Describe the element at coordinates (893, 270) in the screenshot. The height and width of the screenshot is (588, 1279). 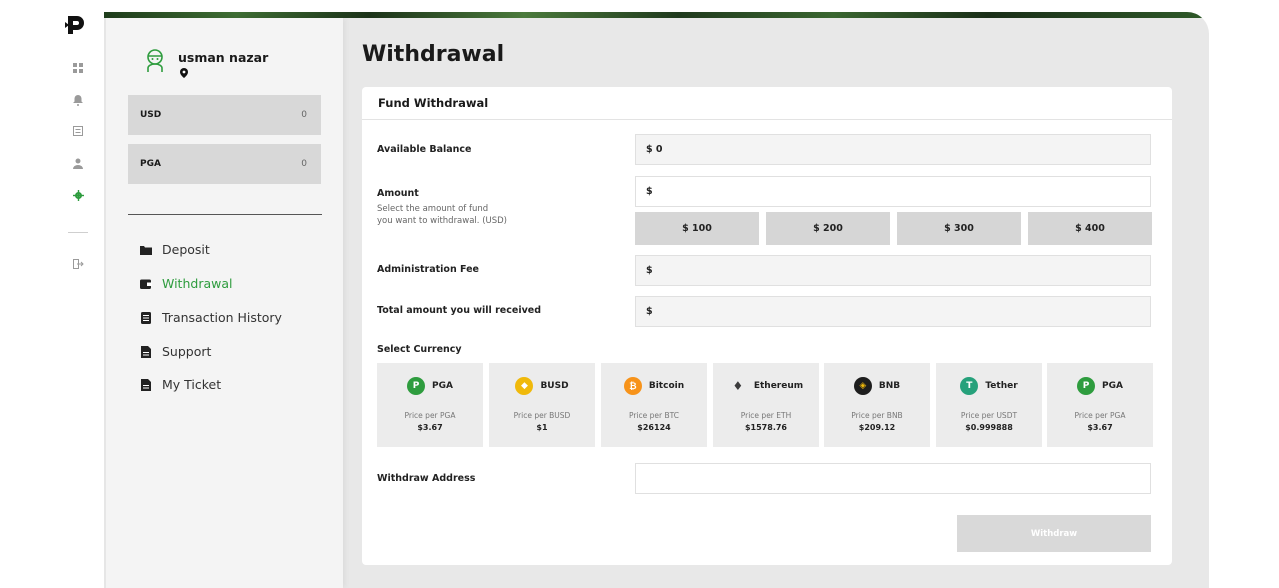
I see `fee-field: $` at that location.